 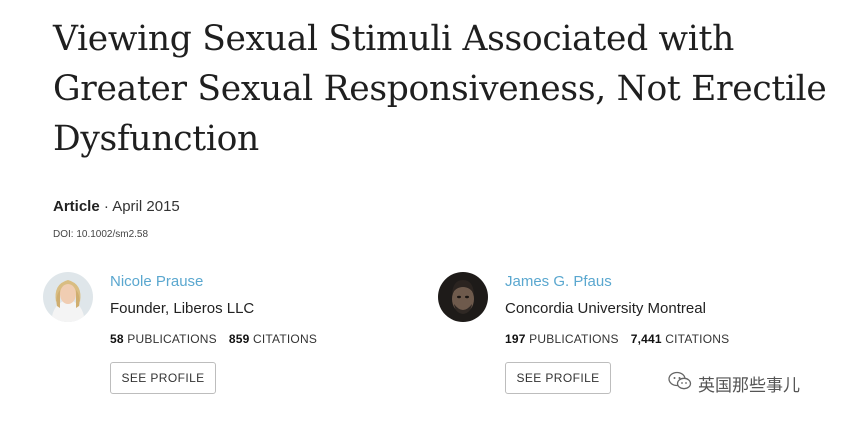 I want to click on author-name-link: Nicole Prause, so click(x=156, y=281).